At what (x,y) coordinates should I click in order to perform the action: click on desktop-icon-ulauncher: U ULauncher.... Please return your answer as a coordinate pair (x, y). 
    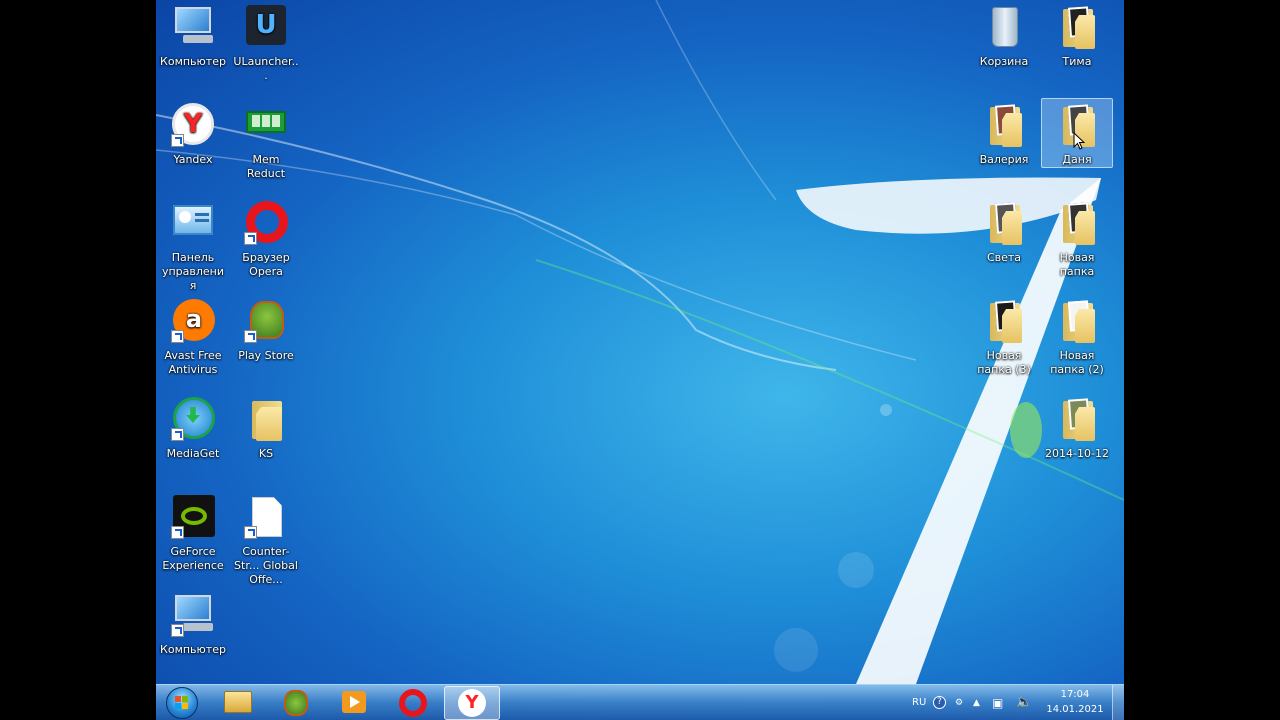
    Looking at the image, I should click on (266, 42).